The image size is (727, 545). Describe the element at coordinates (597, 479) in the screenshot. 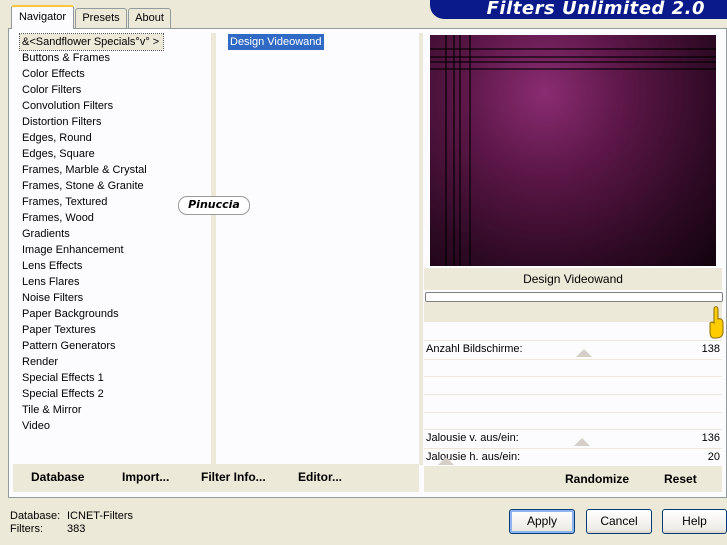

I see `randomize-button: Randomize` at that location.